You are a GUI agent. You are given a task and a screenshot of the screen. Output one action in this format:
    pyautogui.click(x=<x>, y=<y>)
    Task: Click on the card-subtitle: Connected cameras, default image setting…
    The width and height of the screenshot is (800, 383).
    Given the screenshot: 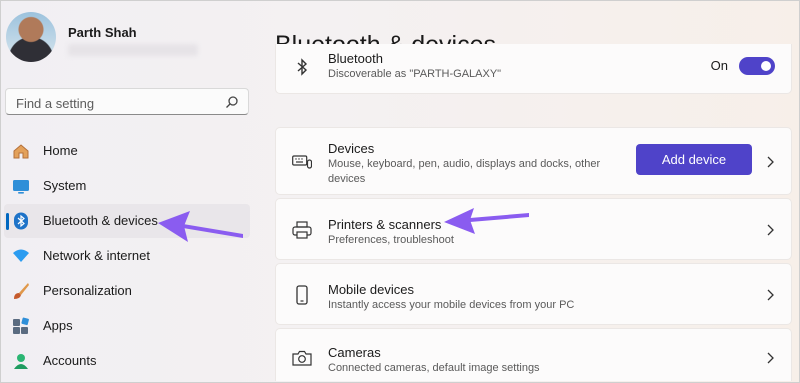 What is the action you would take?
    pyautogui.click(x=434, y=368)
    